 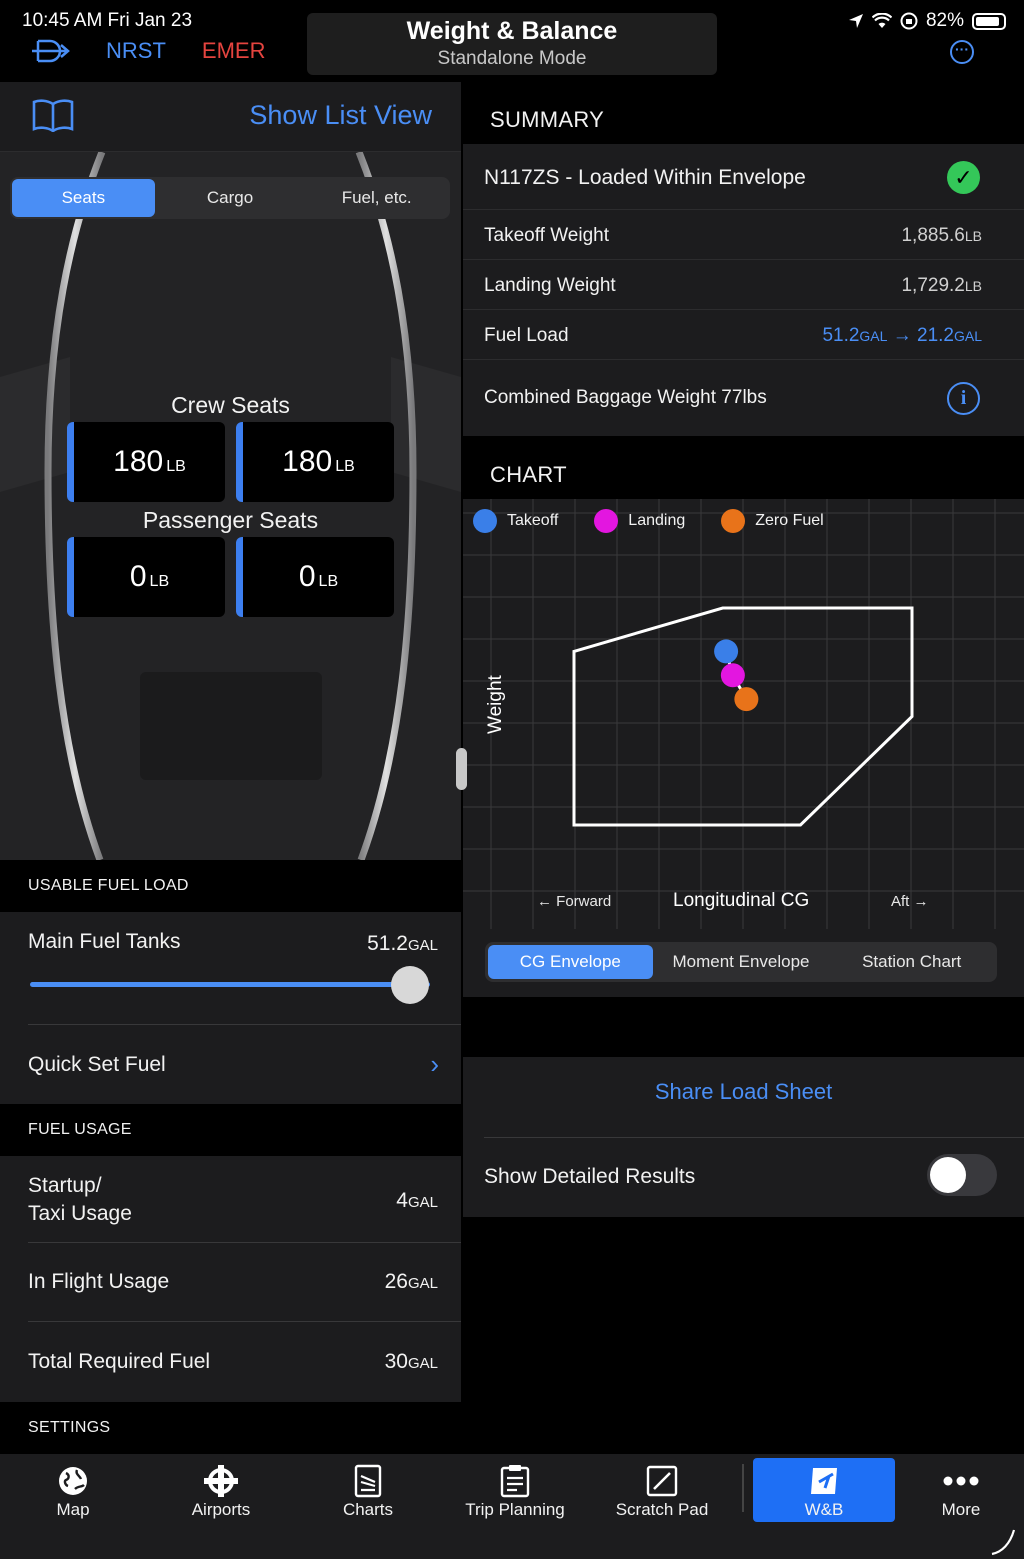 What do you see at coordinates (910, 901) in the screenshot?
I see `aft-label: Aft →` at bounding box center [910, 901].